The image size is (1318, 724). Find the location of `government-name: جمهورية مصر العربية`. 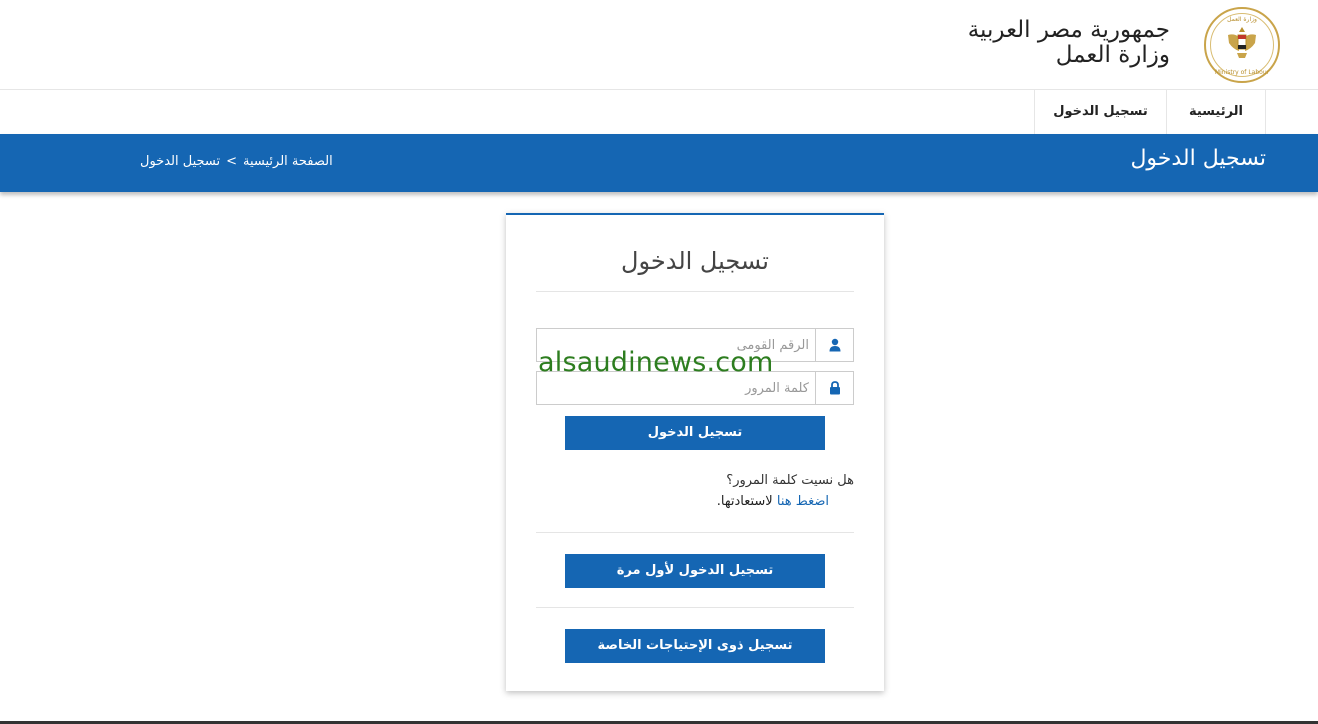

government-name: جمهورية مصر العربية is located at coordinates (1068, 30).